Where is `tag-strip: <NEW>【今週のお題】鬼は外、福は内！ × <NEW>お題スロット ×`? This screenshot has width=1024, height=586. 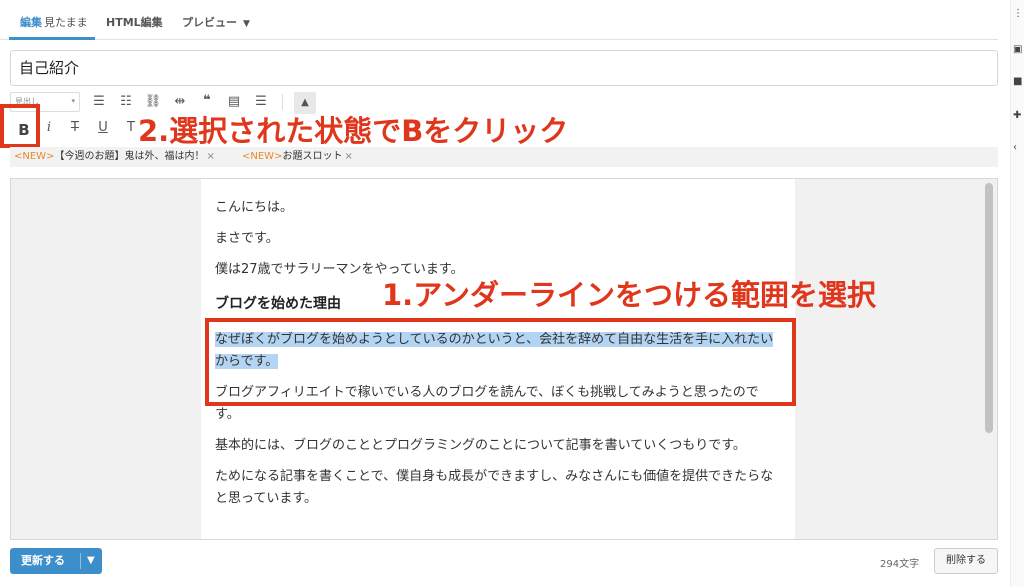
tag-strip: <NEW>【今週のお題】鬼は外、福は内！ × <NEW>お題スロット × is located at coordinates (504, 157).